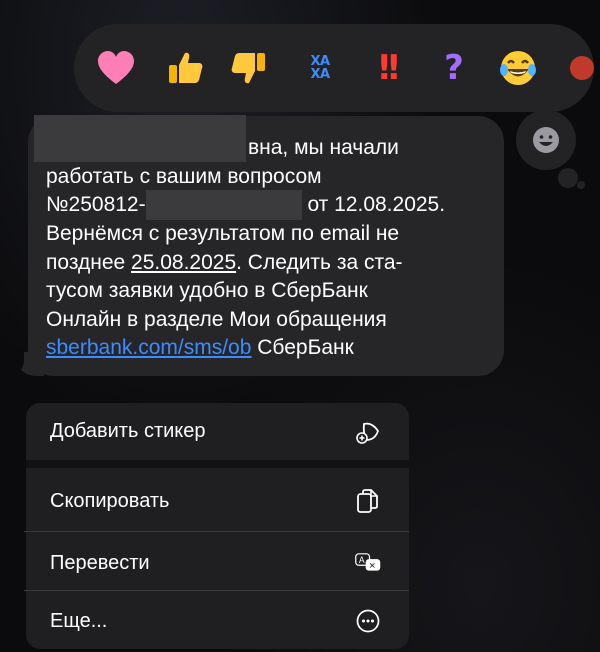 This screenshot has width=600, height=652. I want to click on add-sticker-reaction-button, so click(546, 140).